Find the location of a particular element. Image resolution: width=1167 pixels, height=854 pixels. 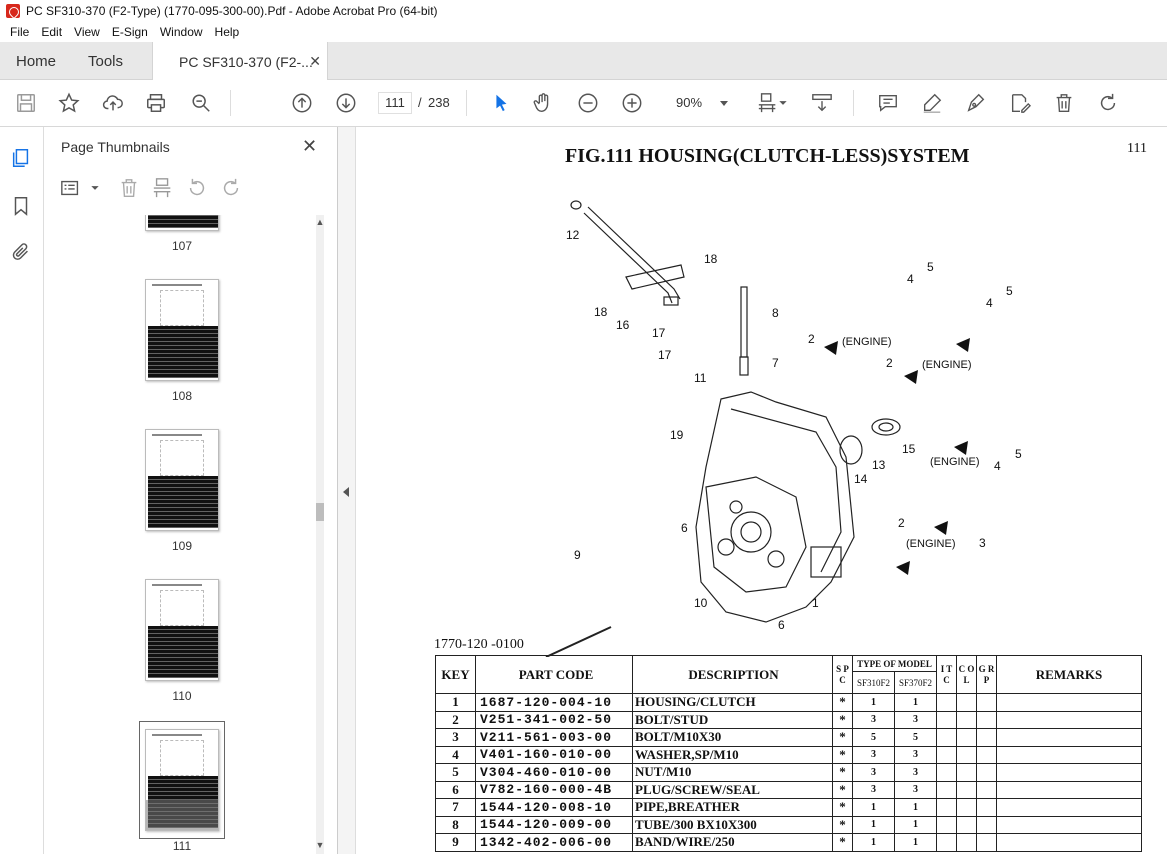

tab-tools: Tools is located at coordinates (105, 61).